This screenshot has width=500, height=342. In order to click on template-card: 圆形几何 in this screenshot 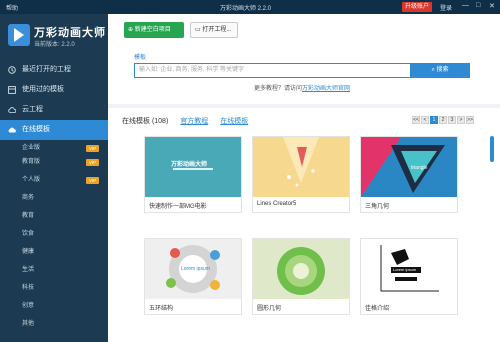, I will do `click(301, 276)`.